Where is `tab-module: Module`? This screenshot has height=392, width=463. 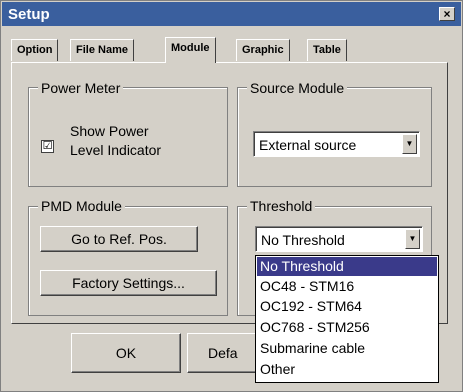
tab-module: Module is located at coordinates (190, 50).